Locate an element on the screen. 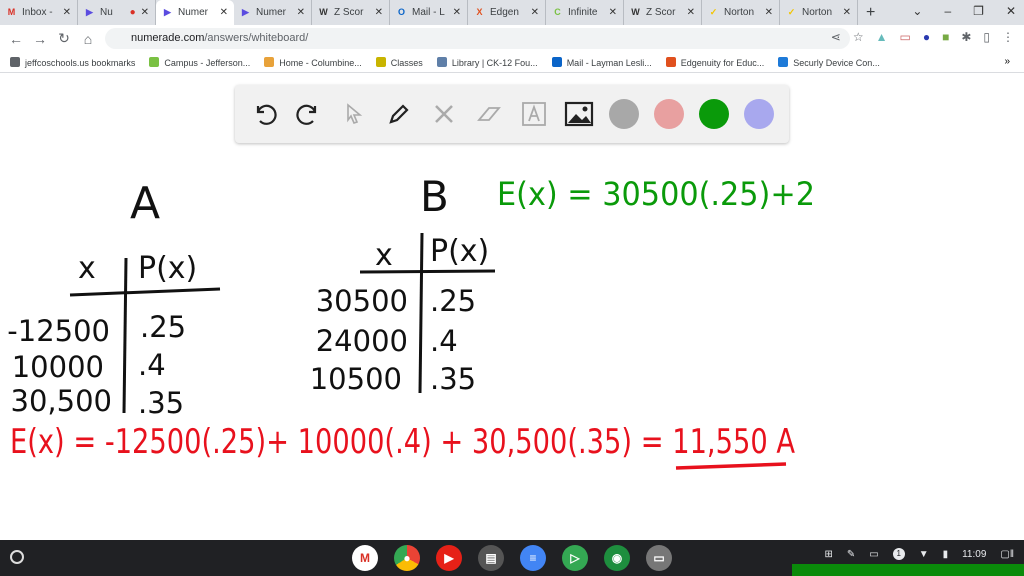  minimize-icon: – is located at coordinates (947, 11).